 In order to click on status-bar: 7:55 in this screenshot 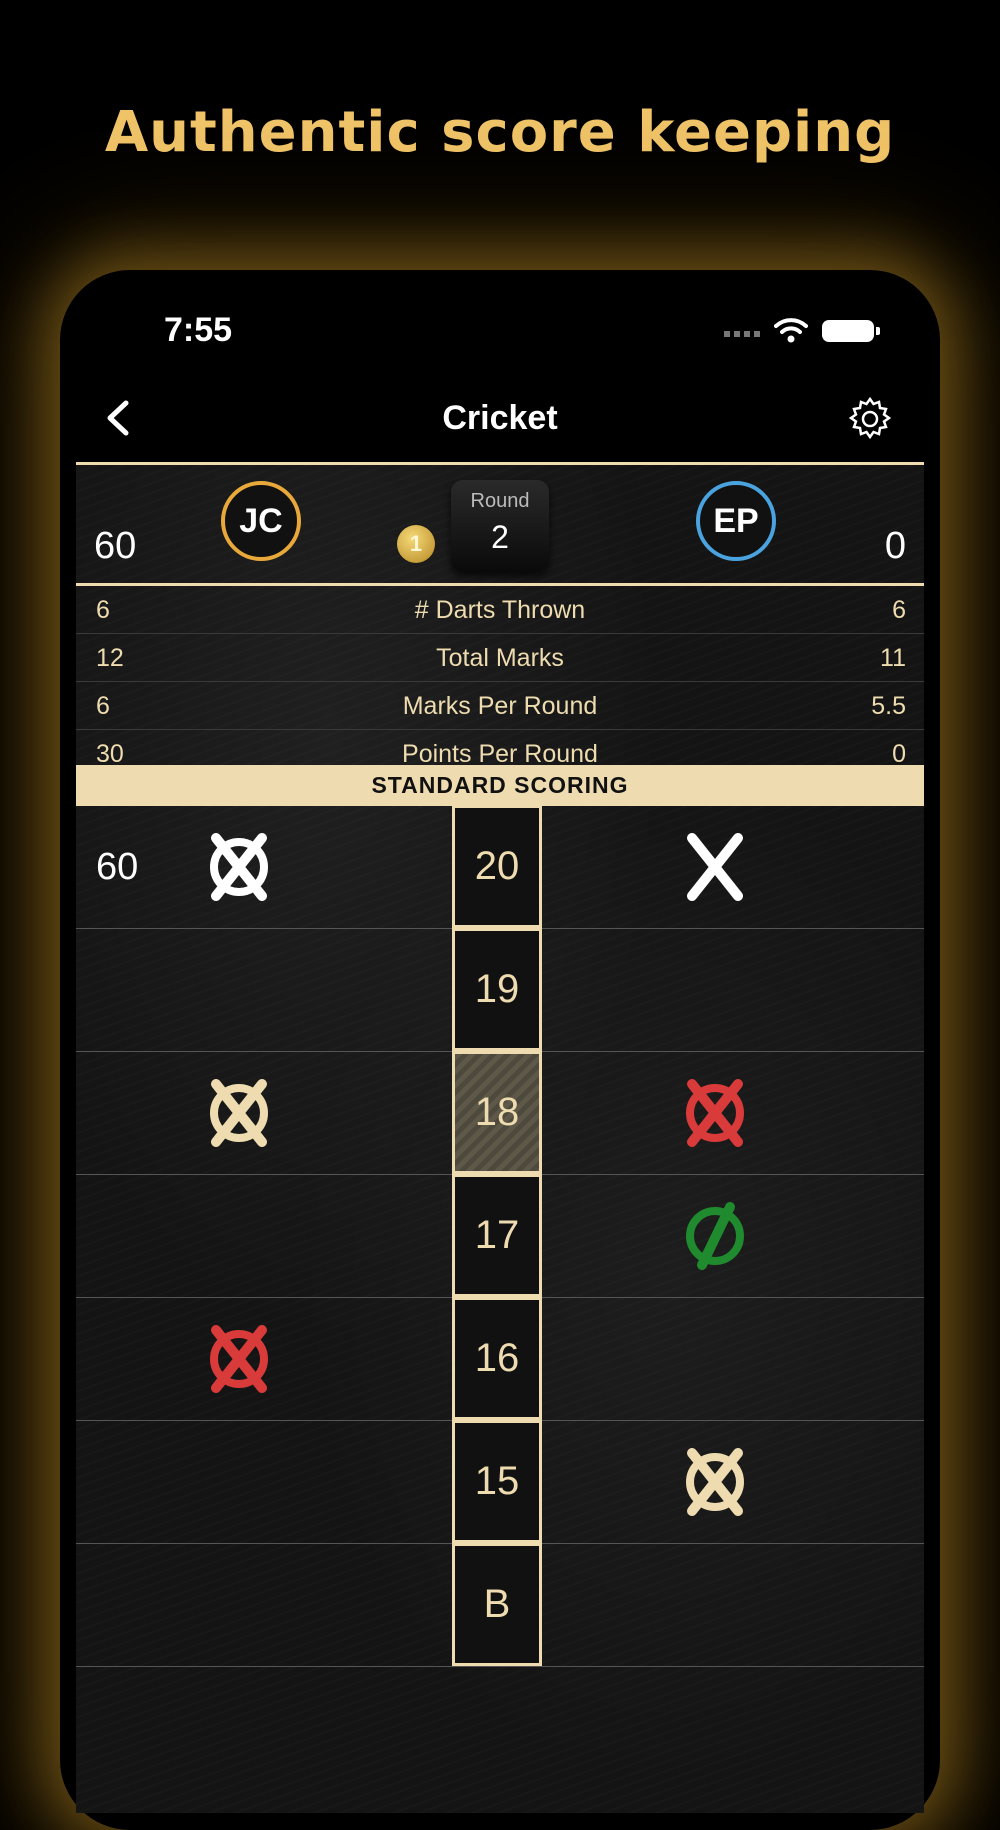, I will do `click(500, 328)`.